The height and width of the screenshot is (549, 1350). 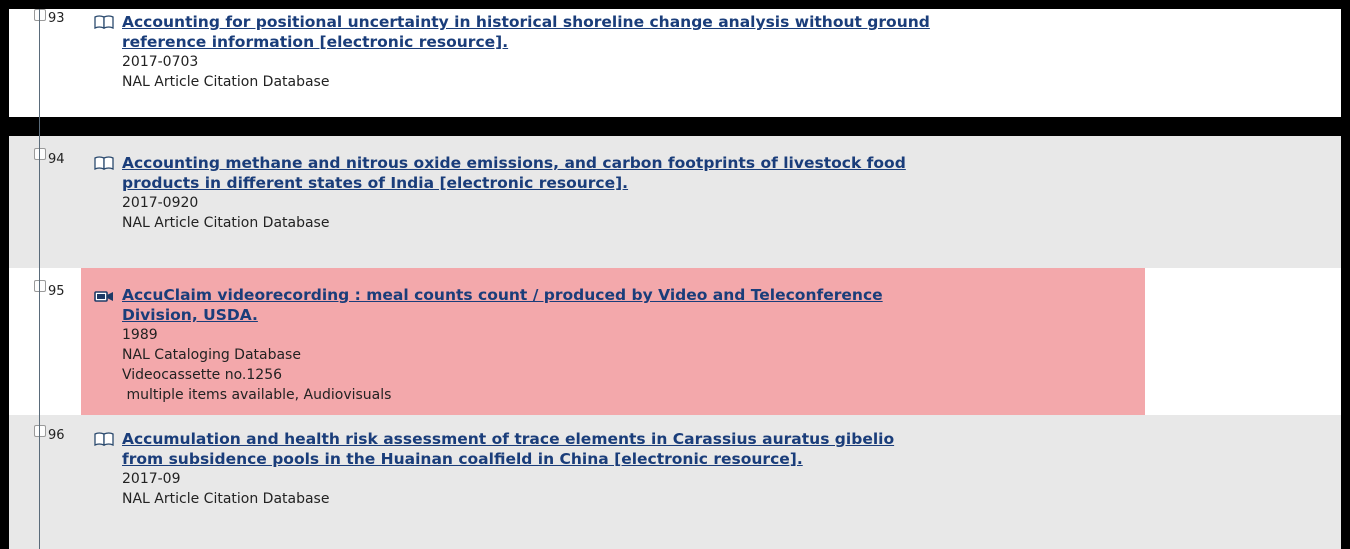 What do you see at coordinates (103, 296) in the screenshot?
I see `video-camera-icon` at bounding box center [103, 296].